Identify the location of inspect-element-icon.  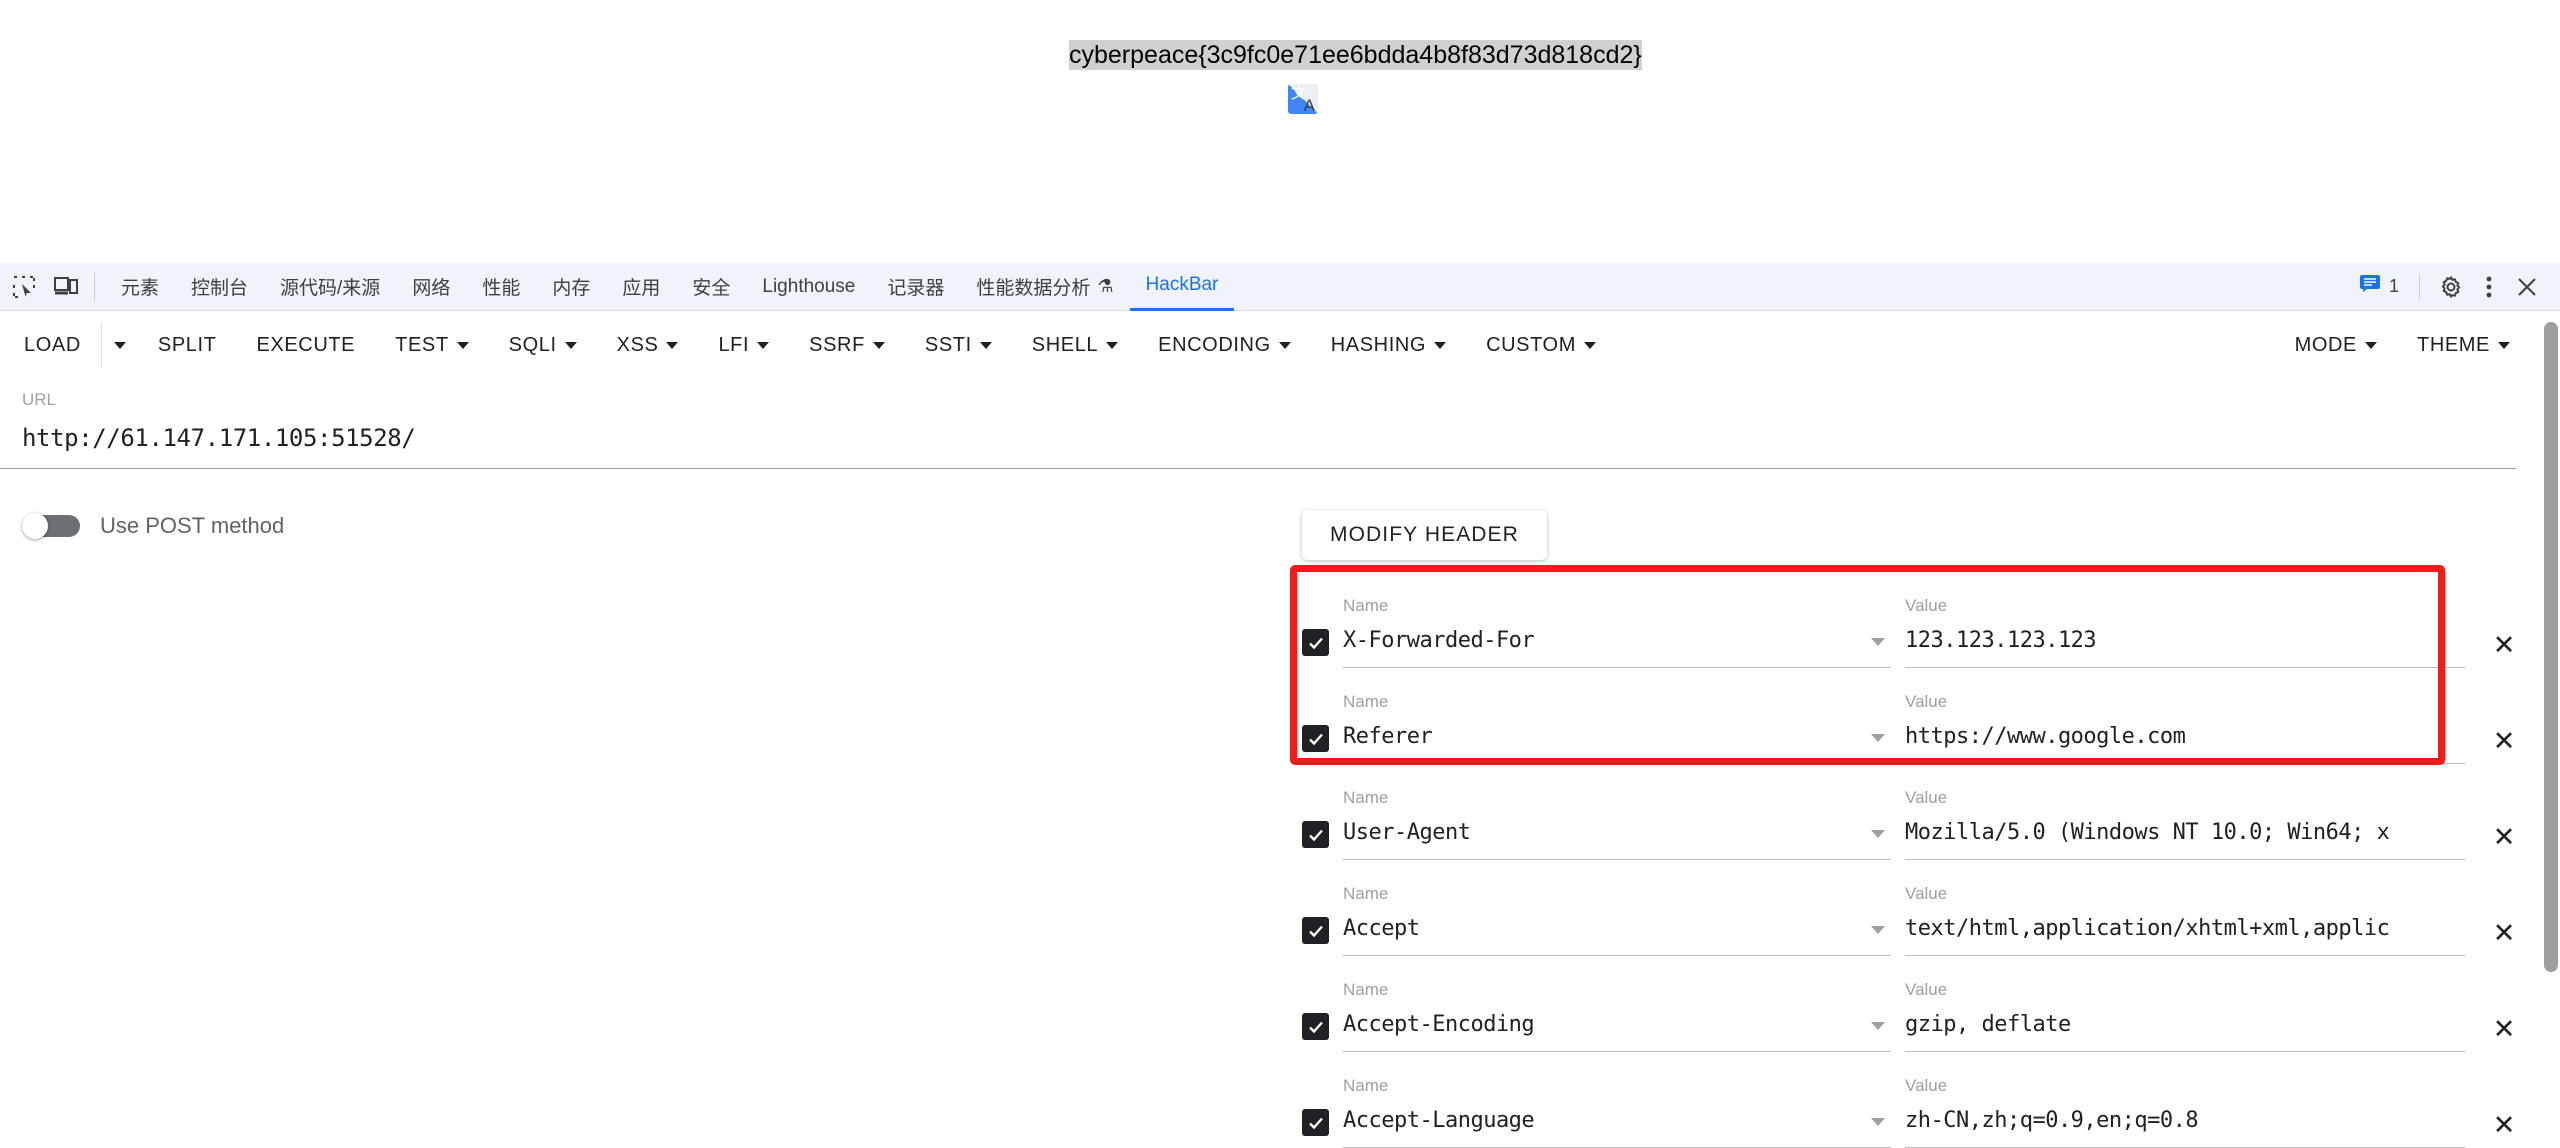
(24, 287).